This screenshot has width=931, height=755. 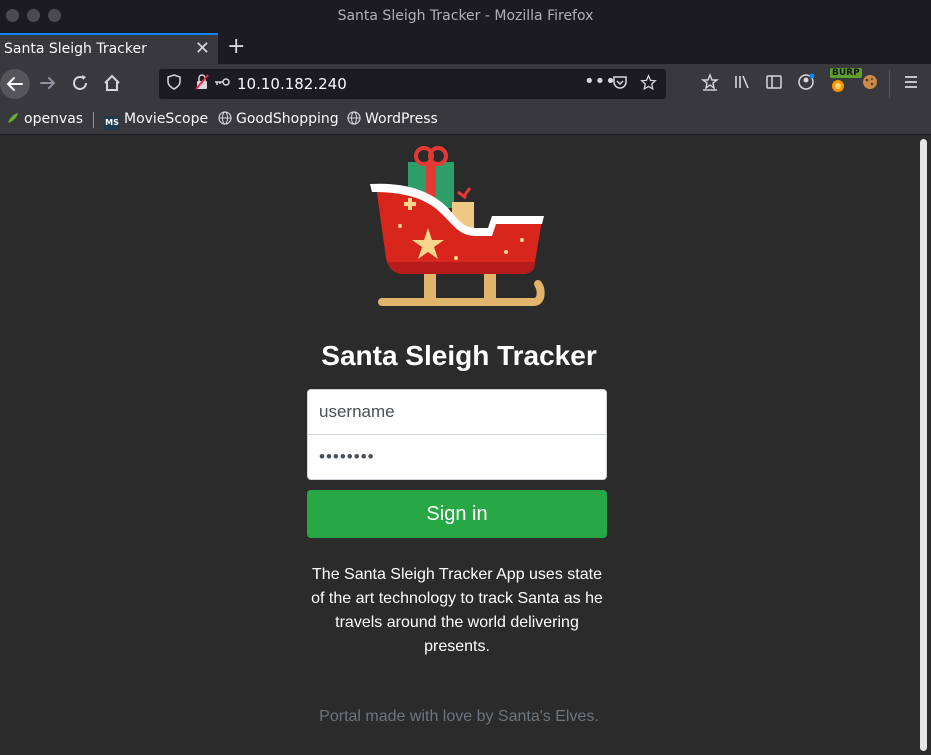 What do you see at coordinates (459, 355) in the screenshot?
I see `page-title: Santa Sleigh Tracker` at bounding box center [459, 355].